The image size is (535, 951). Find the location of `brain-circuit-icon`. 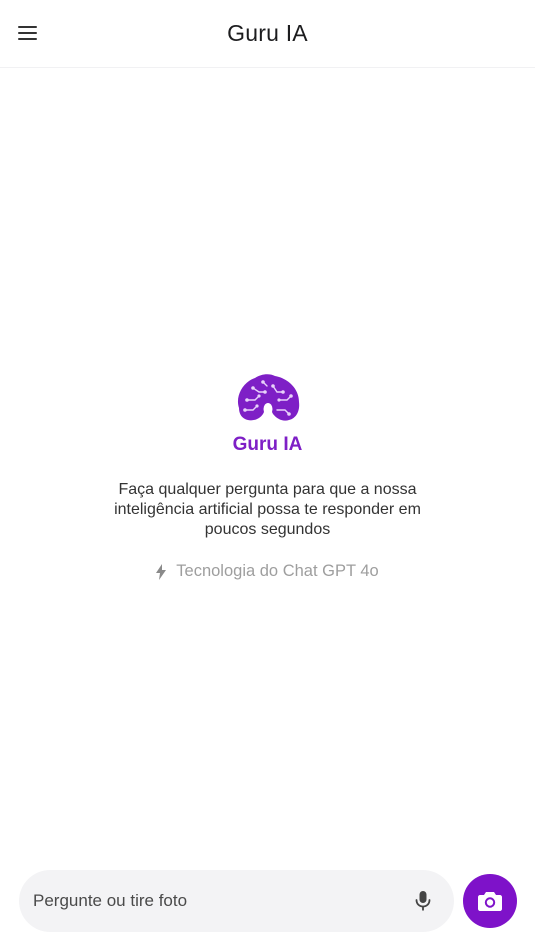

brain-circuit-icon is located at coordinates (268, 397).